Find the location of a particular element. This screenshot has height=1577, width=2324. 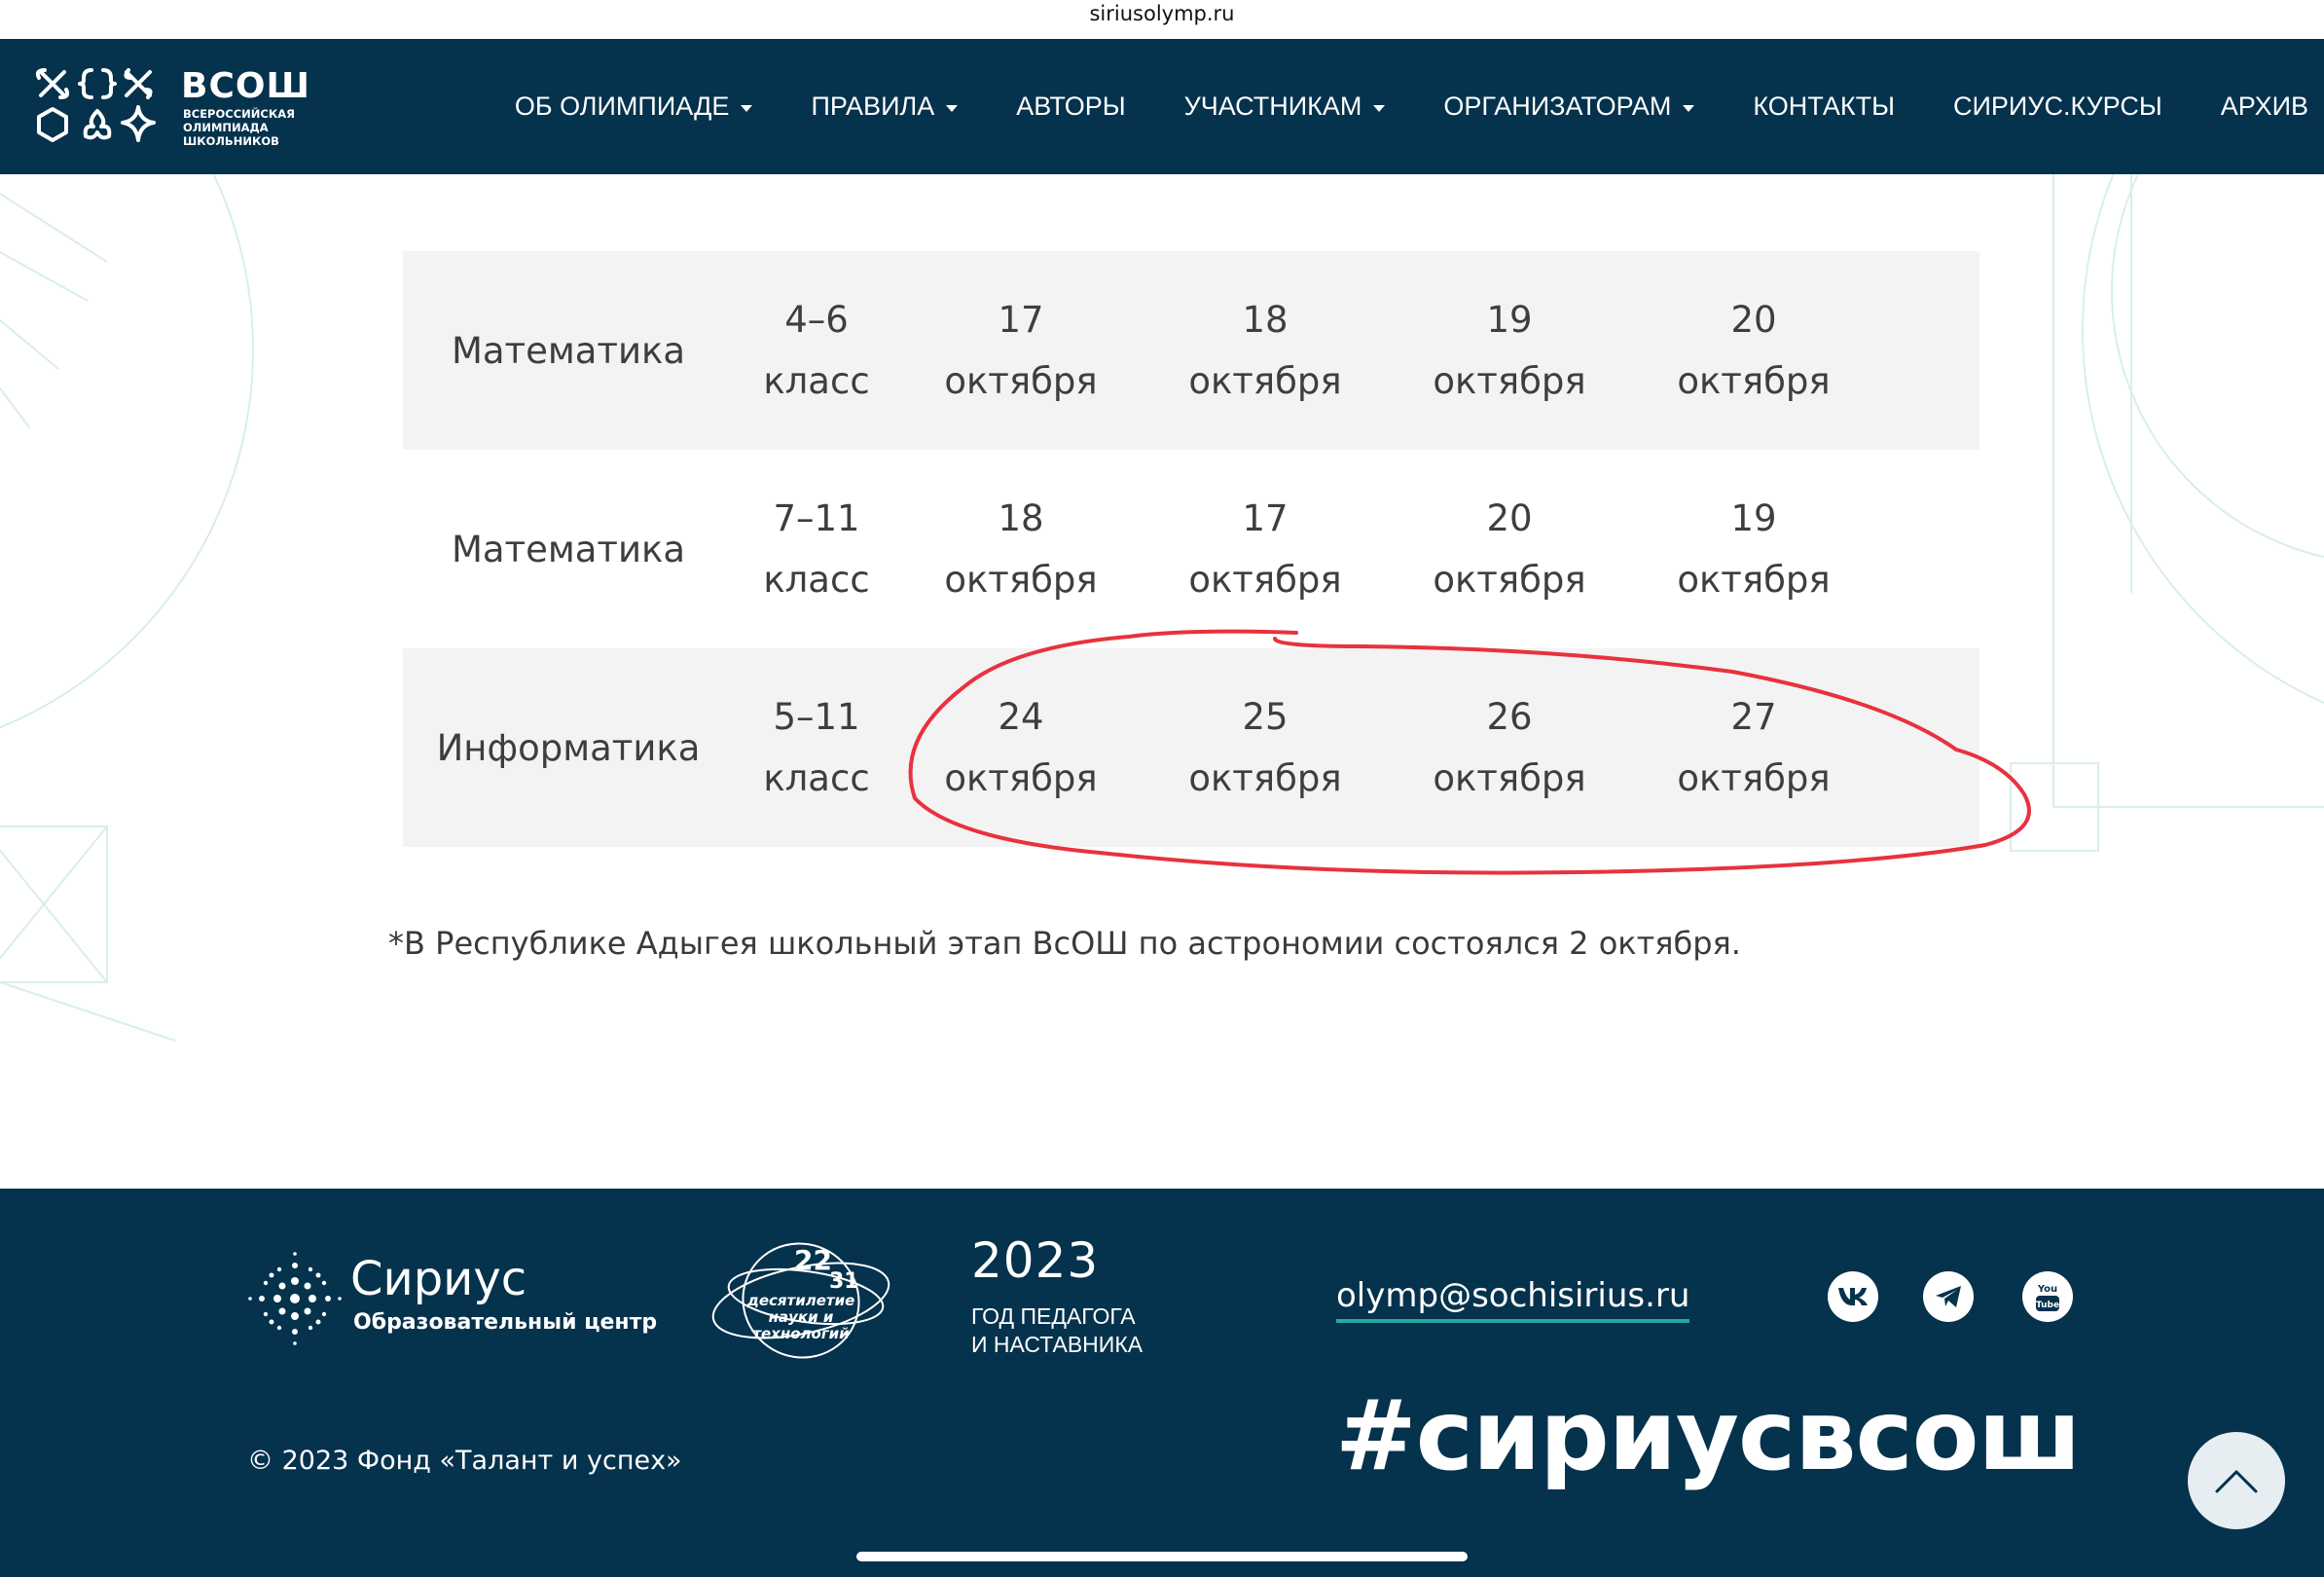

cell-date: 25 октября is located at coordinates (1265, 747).